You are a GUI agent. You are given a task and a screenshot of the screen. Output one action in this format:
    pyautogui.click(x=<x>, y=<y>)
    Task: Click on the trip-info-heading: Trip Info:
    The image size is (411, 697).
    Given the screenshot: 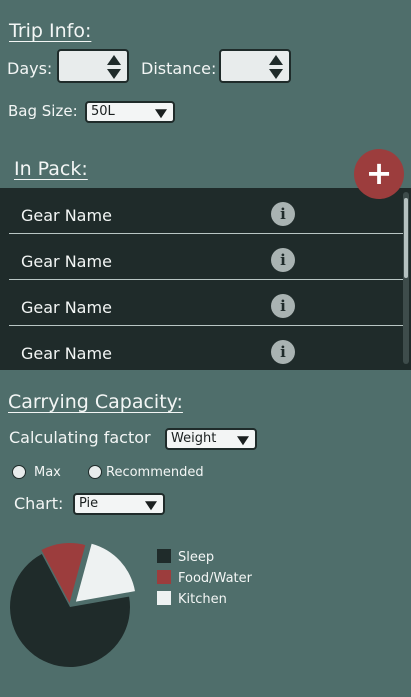 What is the action you would take?
    pyautogui.click(x=50, y=31)
    